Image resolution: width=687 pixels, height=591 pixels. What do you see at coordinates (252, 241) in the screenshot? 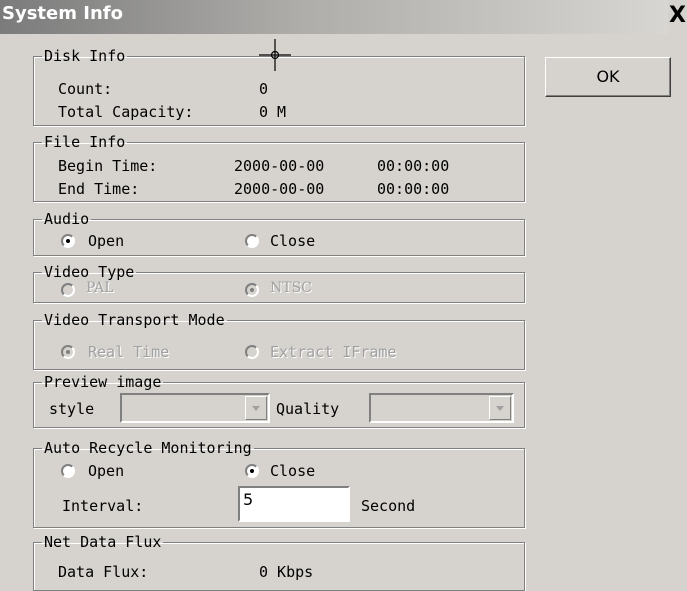
I see `audio-close-radio` at bounding box center [252, 241].